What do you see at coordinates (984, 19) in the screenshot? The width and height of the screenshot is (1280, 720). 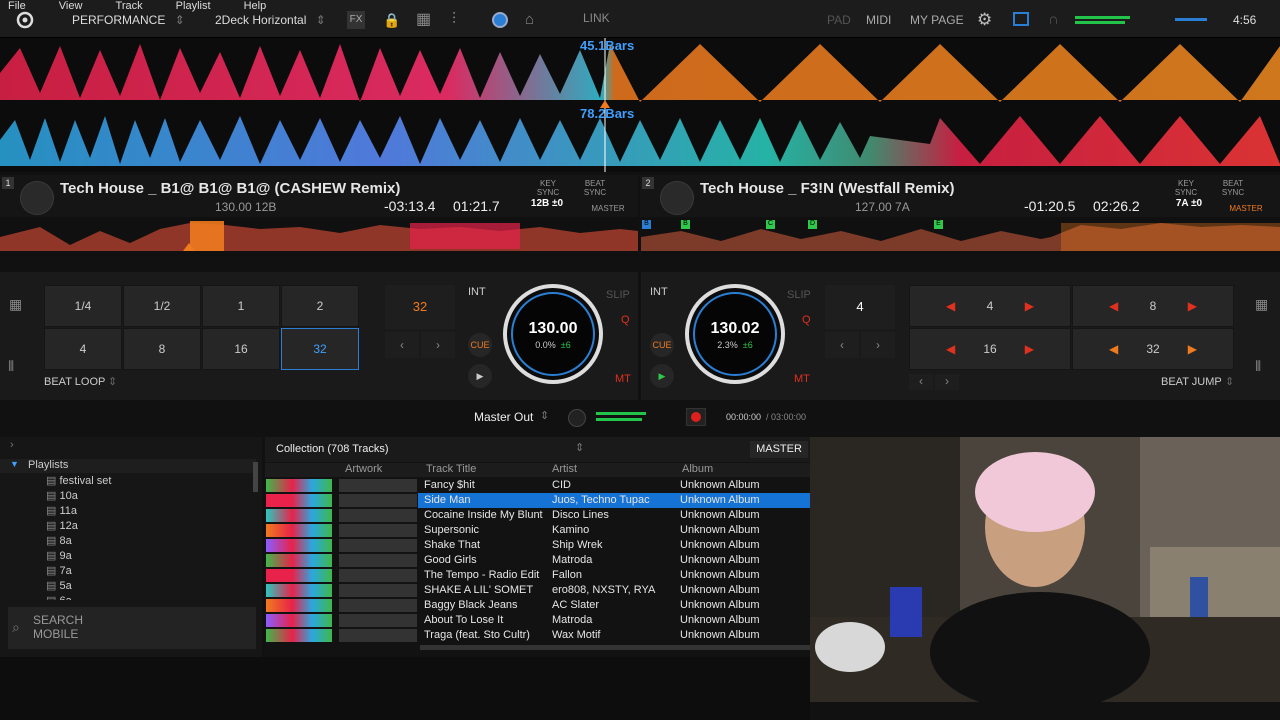 I see `gear-icon: ⚙` at bounding box center [984, 19].